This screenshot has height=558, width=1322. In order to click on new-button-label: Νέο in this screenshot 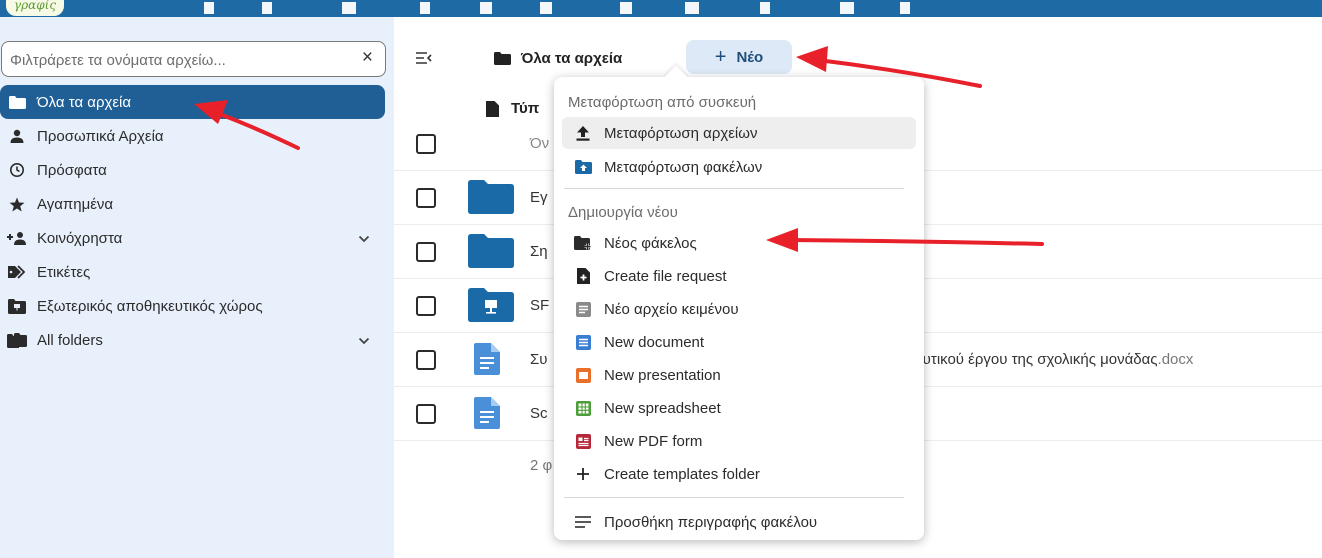, I will do `click(750, 57)`.